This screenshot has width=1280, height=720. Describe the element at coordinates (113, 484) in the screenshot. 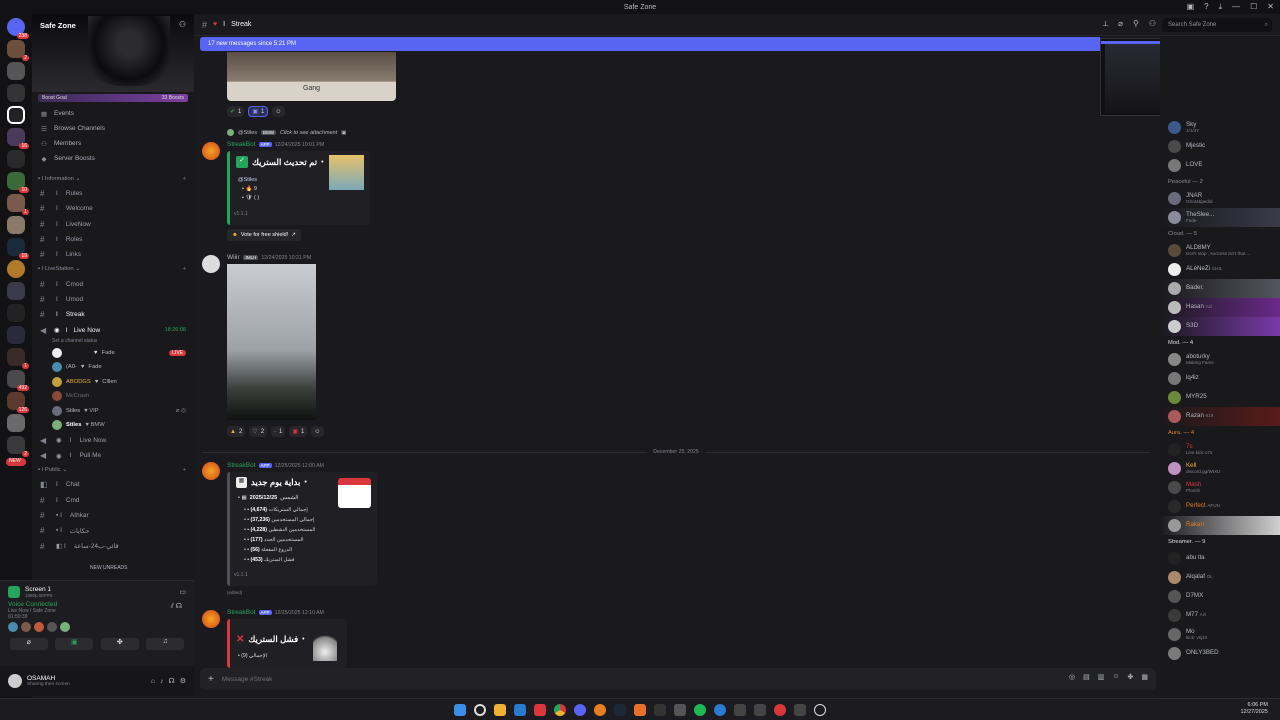

I see `channel-chat: ◧ I Chat` at that location.